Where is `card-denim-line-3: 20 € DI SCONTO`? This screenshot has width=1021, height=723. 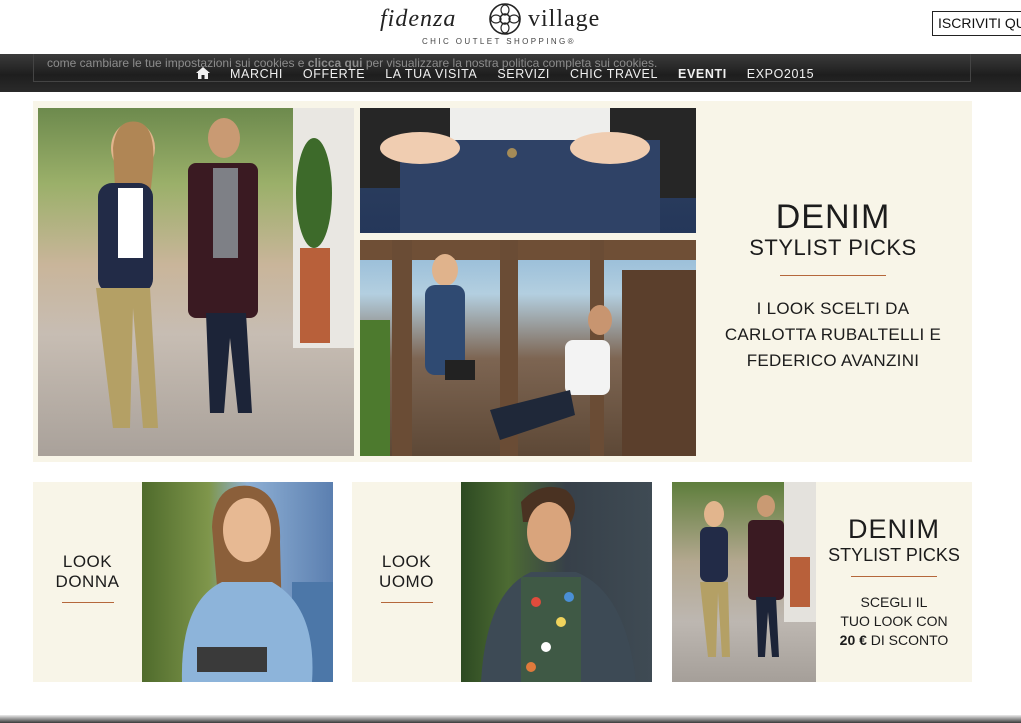 card-denim-line-3: 20 € DI SCONTO is located at coordinates (894, 640).